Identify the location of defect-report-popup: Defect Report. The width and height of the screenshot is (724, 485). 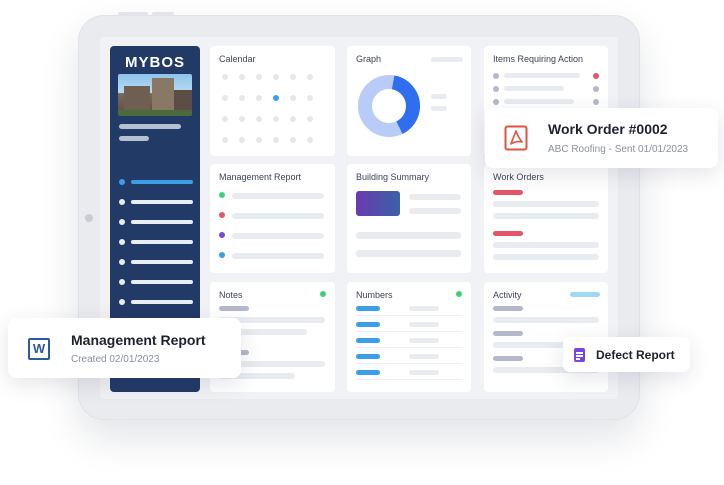
(626, 354).